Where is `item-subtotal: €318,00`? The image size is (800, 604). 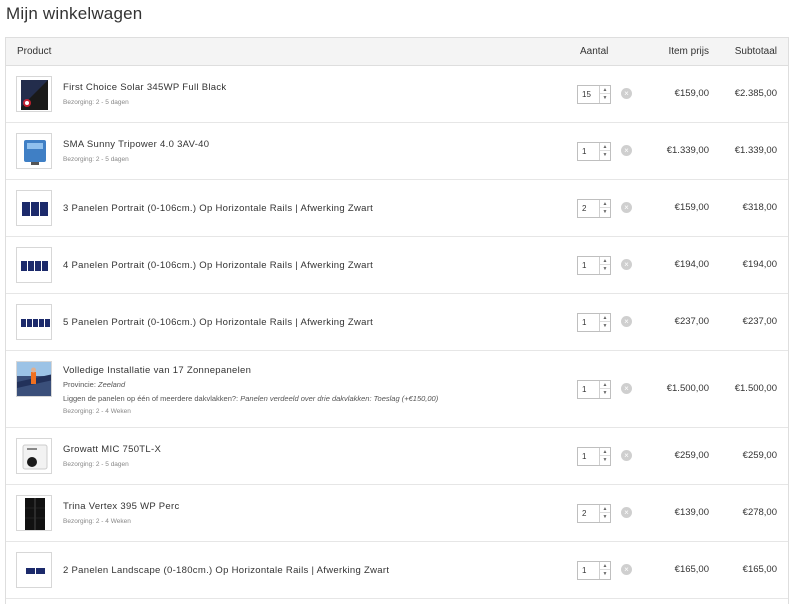
item-subtotal: €318,00 is located at coordinates (759, 207).